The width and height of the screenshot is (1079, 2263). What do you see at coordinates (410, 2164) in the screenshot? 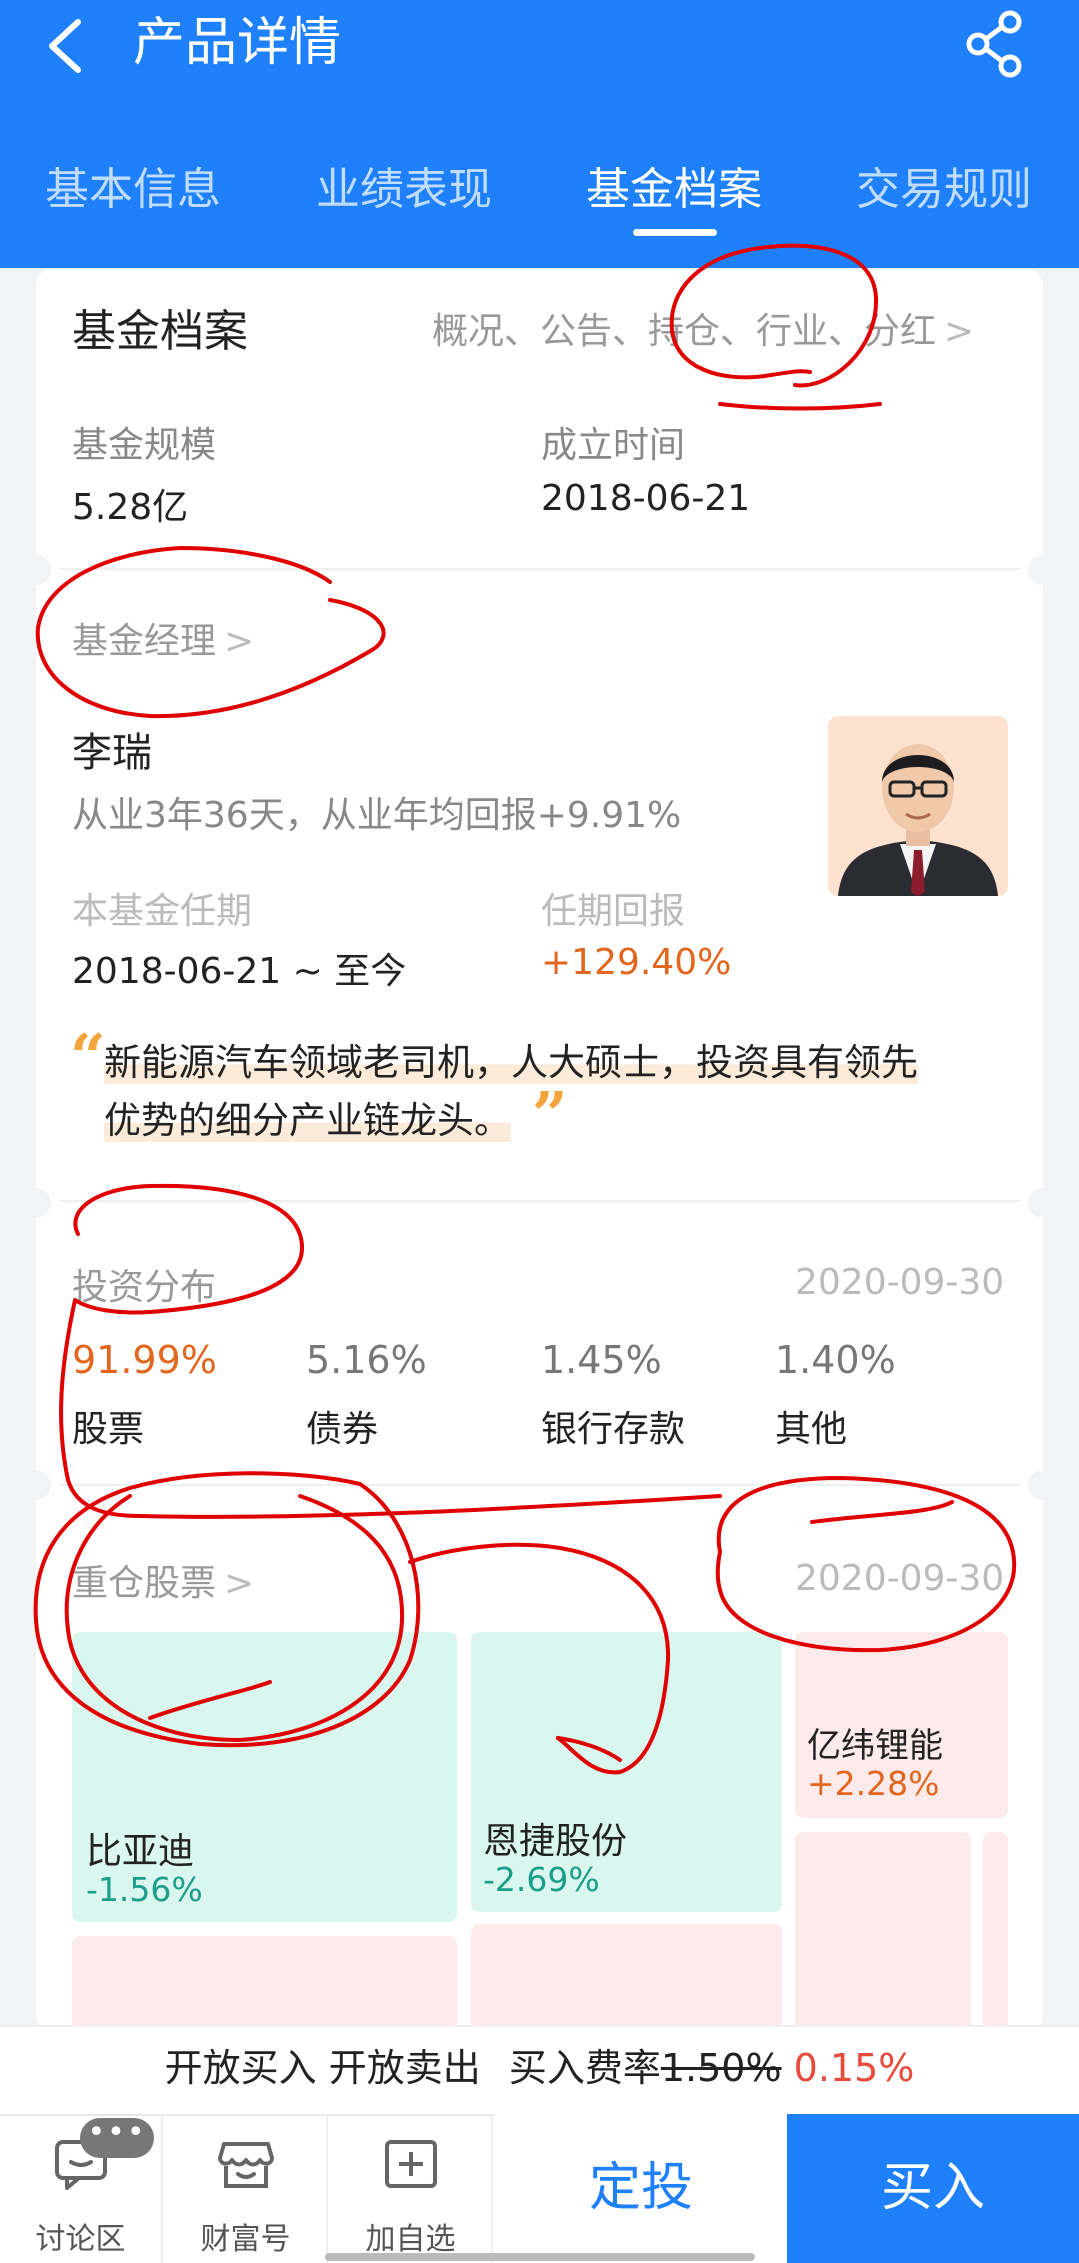
I see `add-watchlist-icon` at bounding box center [410, 2164].